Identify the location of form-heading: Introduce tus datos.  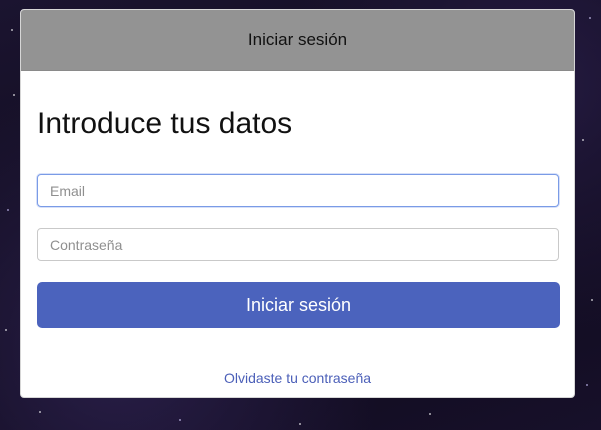
(165, 123).